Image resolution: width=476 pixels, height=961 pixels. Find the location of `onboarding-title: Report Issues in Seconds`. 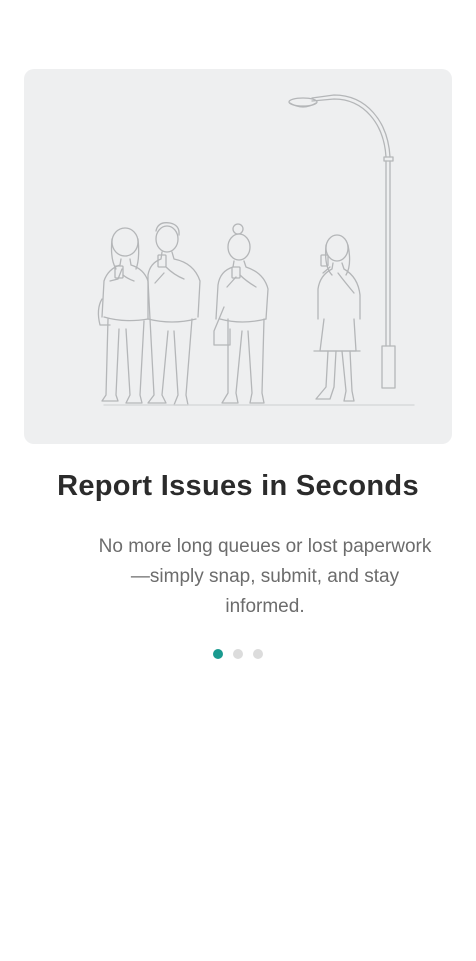

onboarding-title: Report Issues in Seconds is located at coordinates (238, 486).